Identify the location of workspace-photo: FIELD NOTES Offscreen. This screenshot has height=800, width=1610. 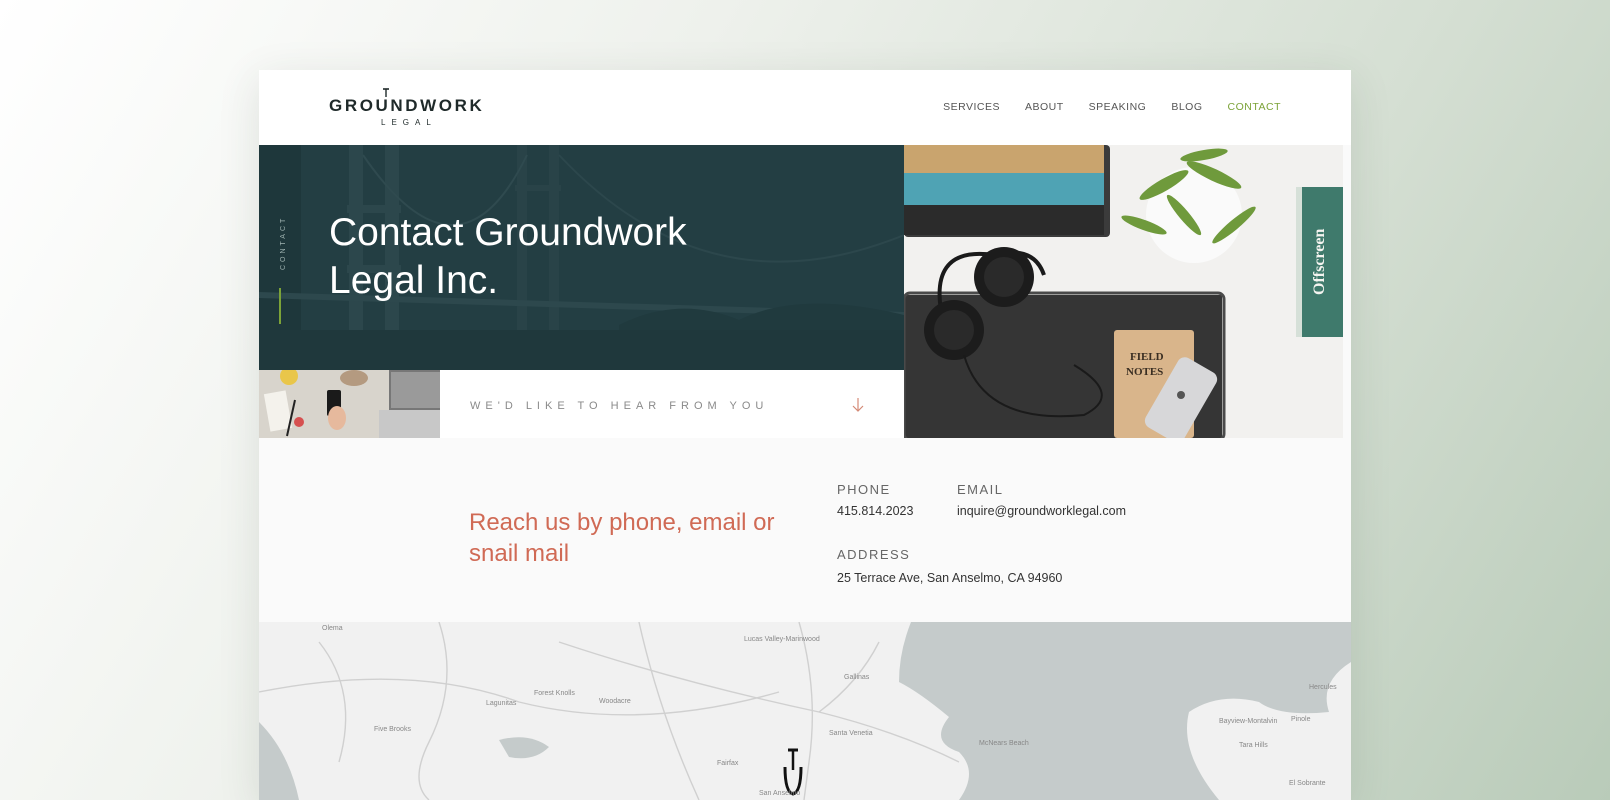
(1123, 291).